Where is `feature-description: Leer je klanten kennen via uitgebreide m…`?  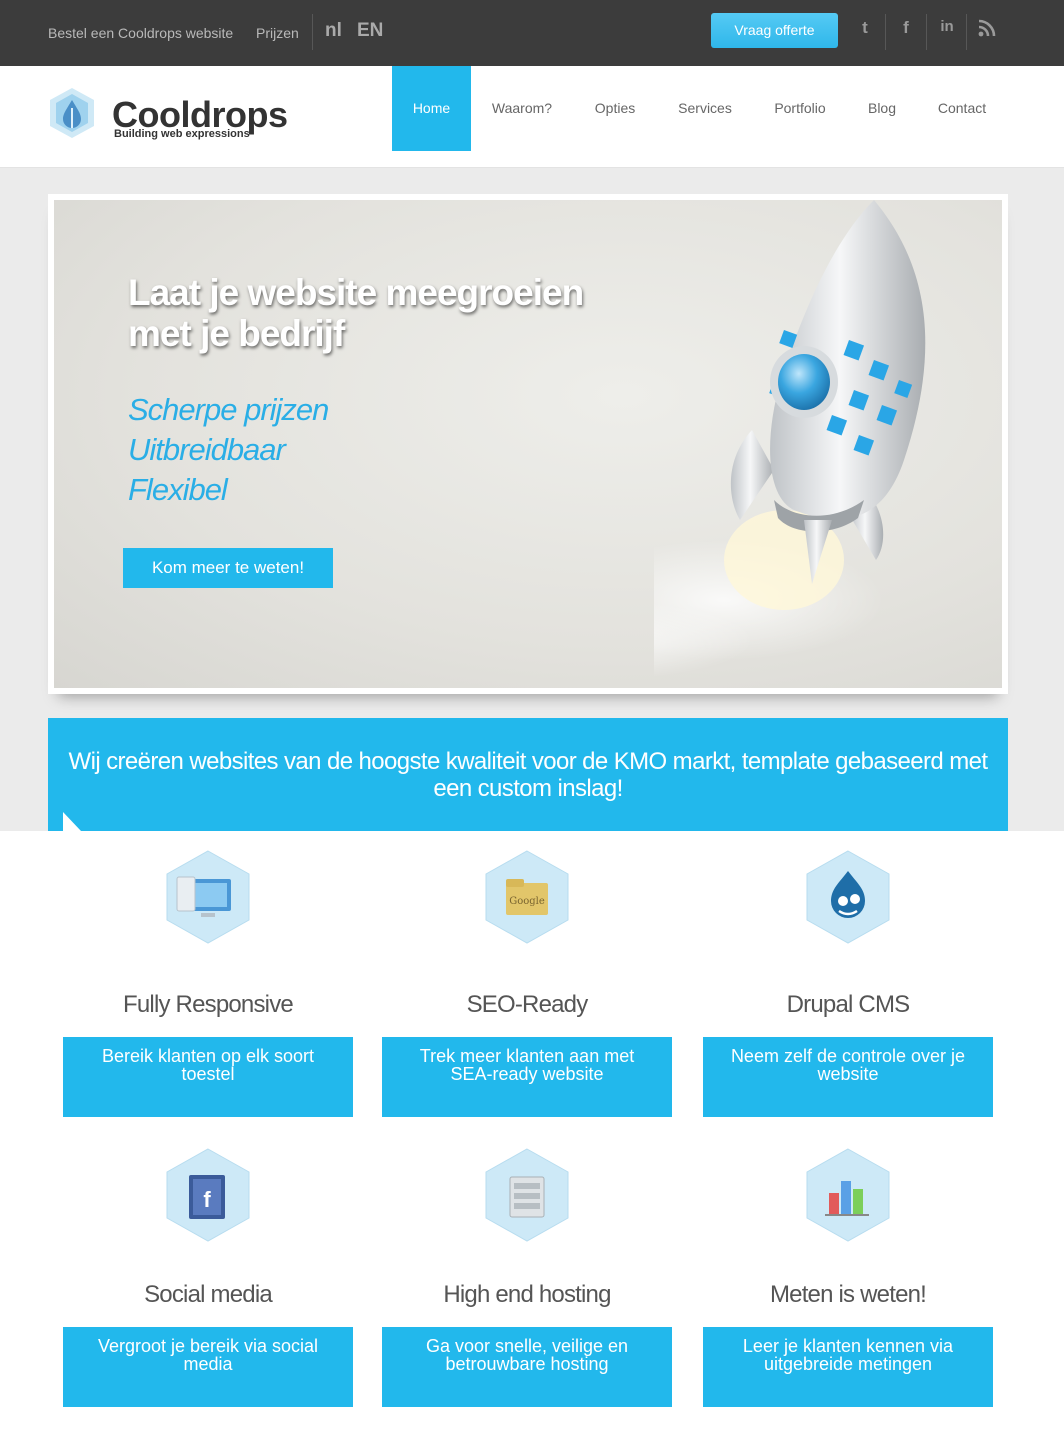
feature-description: Leer je klanten kennen via uitgebreide m… is located at coordinates (848, 1367).